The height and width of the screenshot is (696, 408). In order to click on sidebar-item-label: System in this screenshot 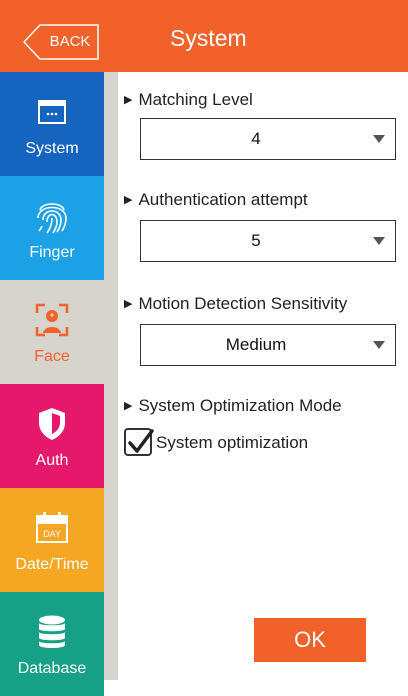, I will do `click(52, 148)`.